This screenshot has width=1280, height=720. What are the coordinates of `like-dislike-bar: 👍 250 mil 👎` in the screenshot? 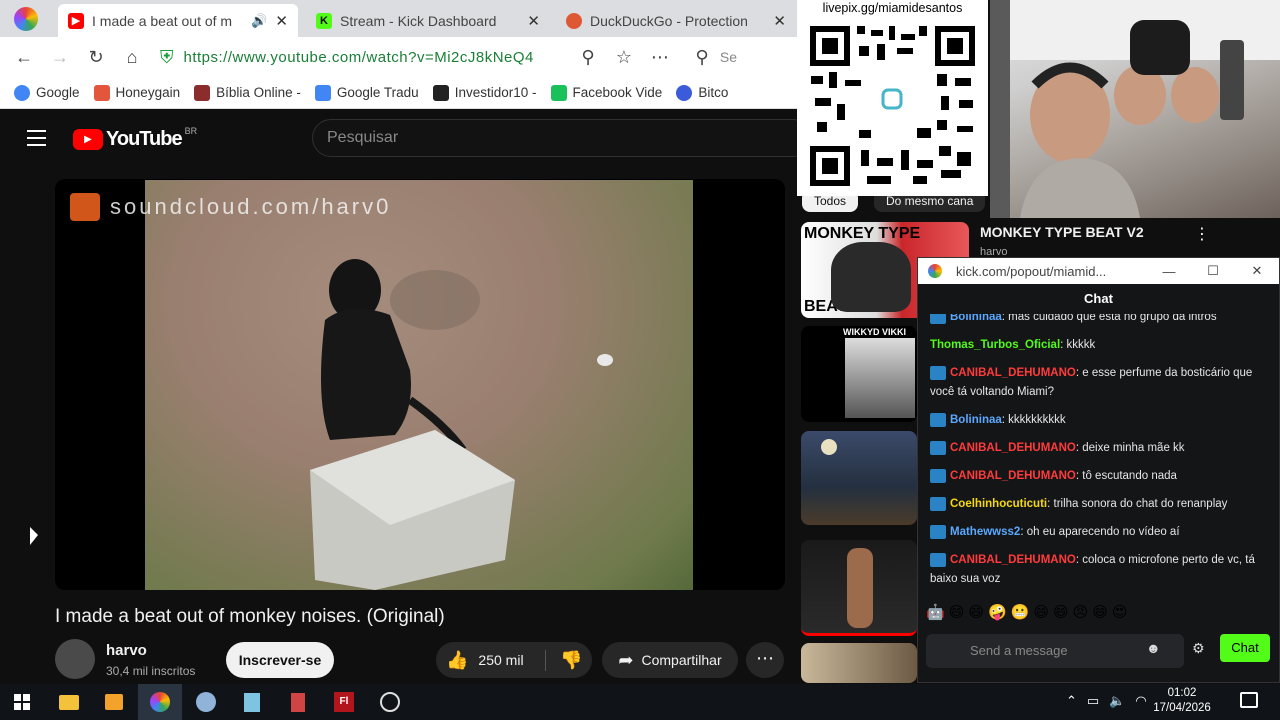 It's located at (514, 660).